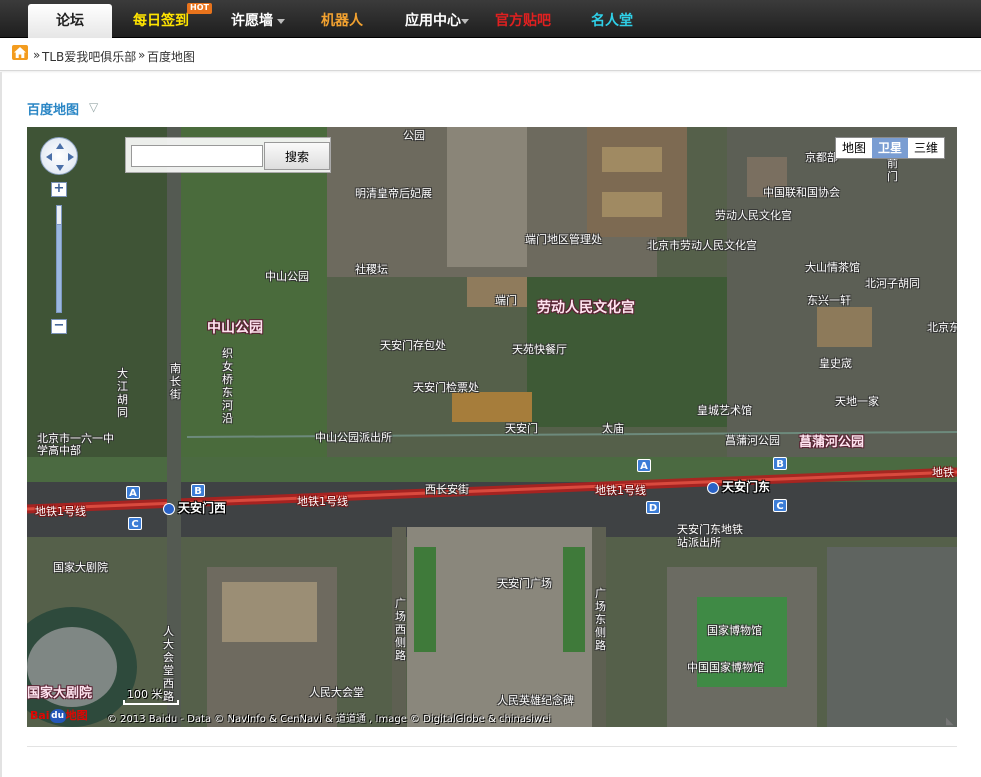  Describe the element at coordinates (393, 193) in the screenshot. I see `map-label: 明清皇帝后妃展` at that location.